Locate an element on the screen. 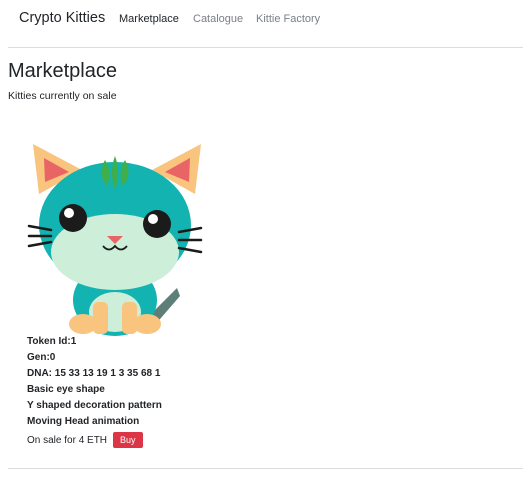 Image resolution: width=523 pixels, height=488 pixels. kitty-sale-row: On sale for 4 ETH Buy is located at coordinates (85, 440).